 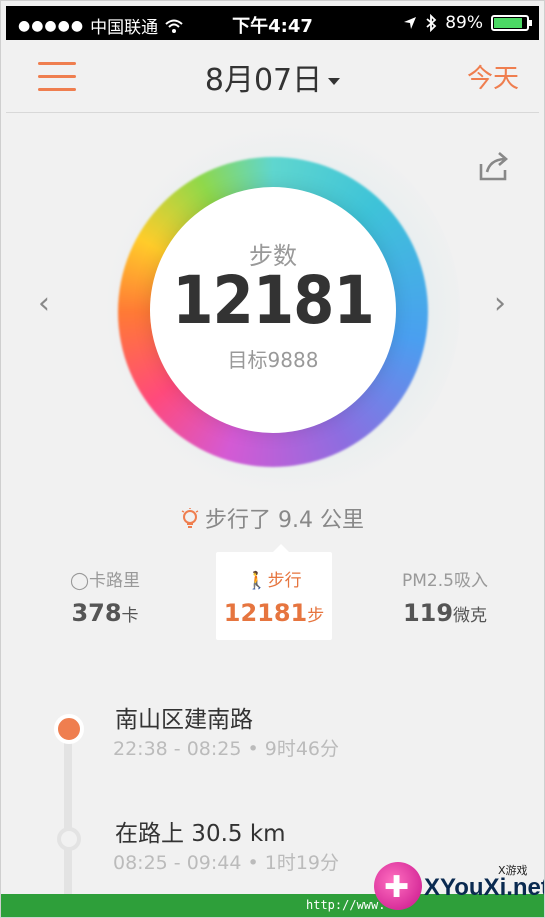 I want to click on previous-day-arrow-icon: ‹, so click(x=44, y=303).